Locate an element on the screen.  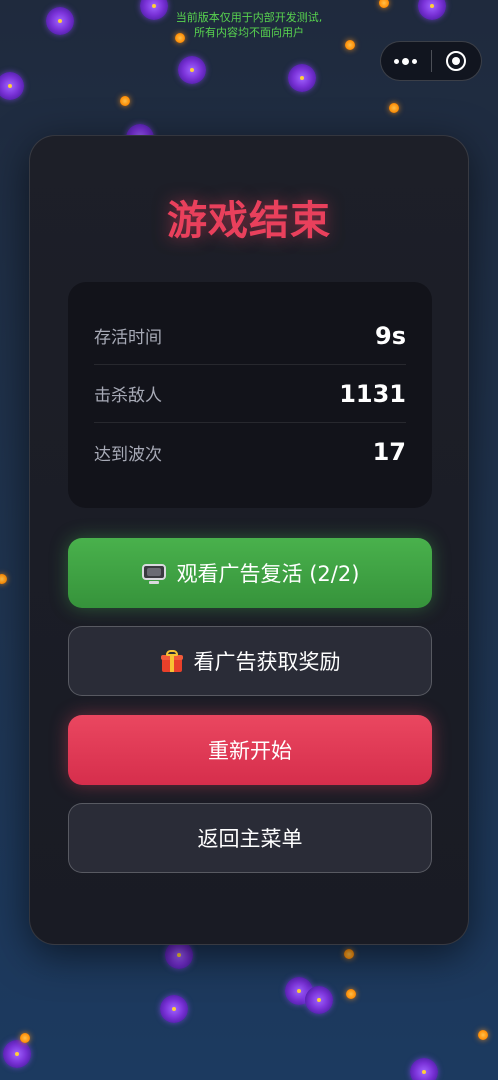
stat-value: 1131 is located at coordinates (372, 393).